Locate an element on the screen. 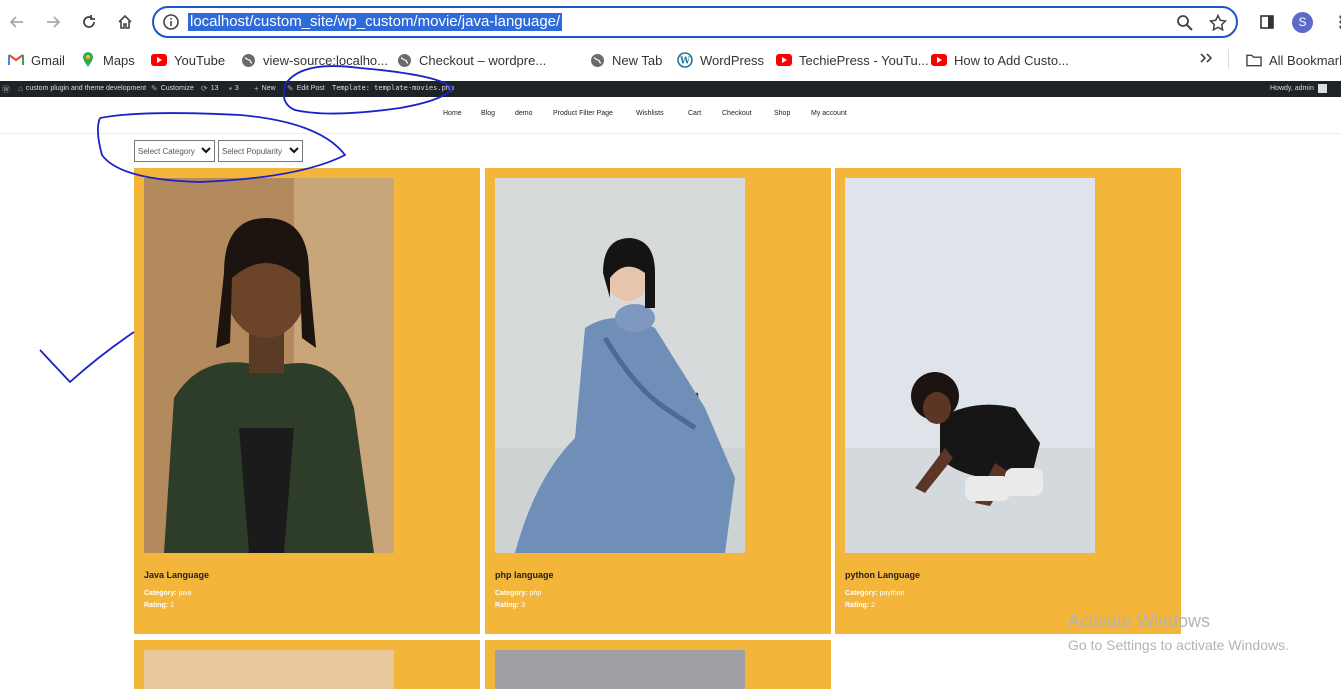  maps-icon is located at coordinates (88, 60).